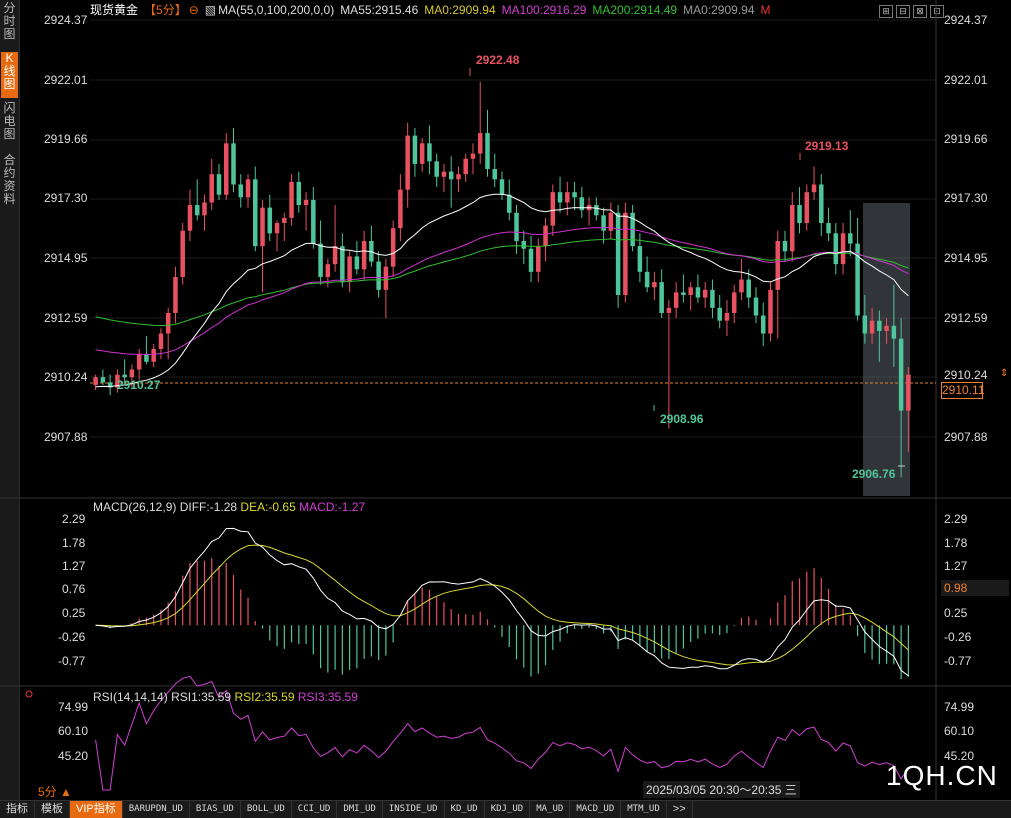 Image resolution: width=1011 pixels, height=818 pixels. What do you see at coordinates (55, 791) in the screenshot?
I see `period-selector: 5分 ▲` at bounding box center [55, 791].